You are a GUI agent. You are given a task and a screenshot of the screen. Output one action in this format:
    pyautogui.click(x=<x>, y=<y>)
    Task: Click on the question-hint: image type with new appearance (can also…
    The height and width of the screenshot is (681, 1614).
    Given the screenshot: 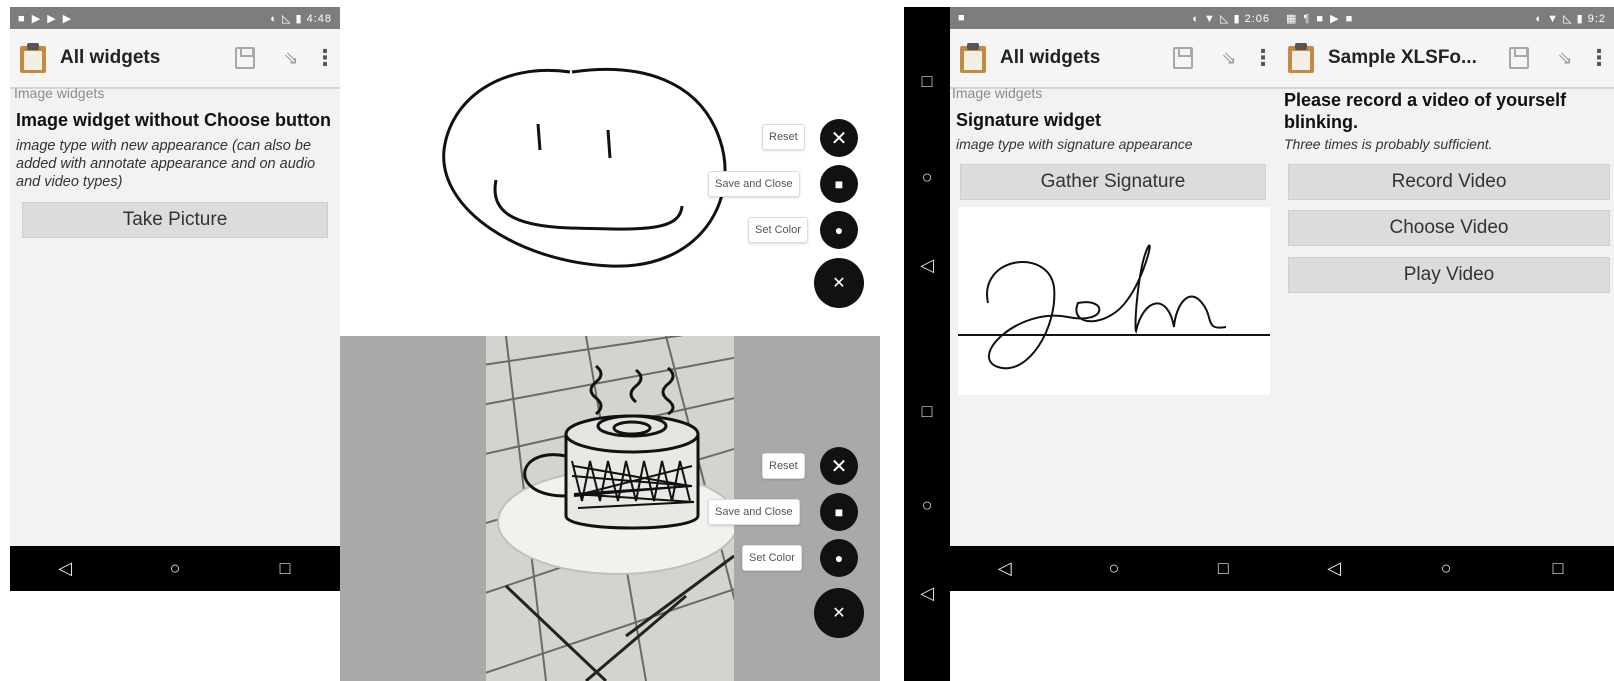 What is the action you would take?
    pyautogui.click(x=166, y=164)
    